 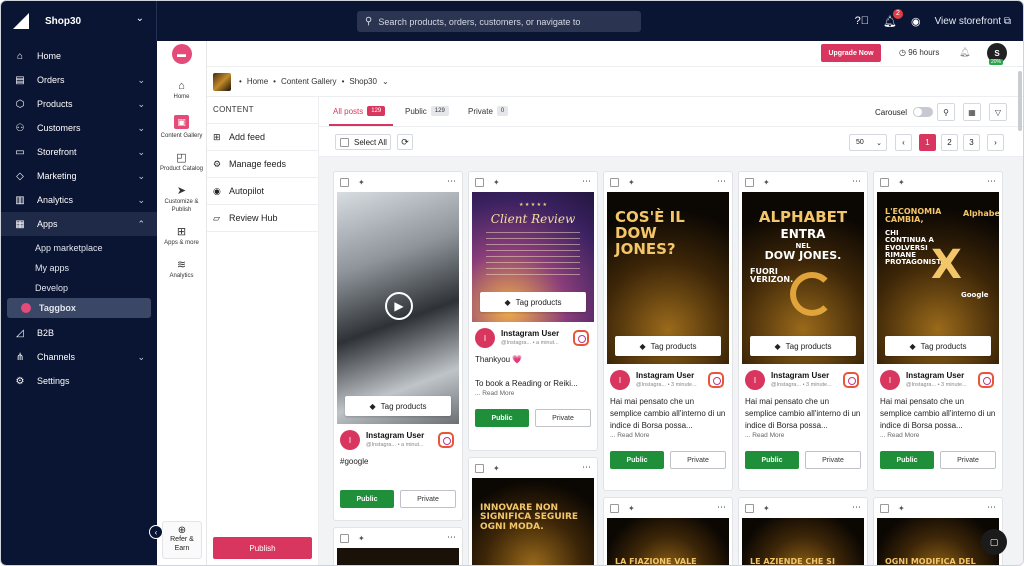 What do you see at coordinates (262, 164) in the screenshot?
I see `manage-feeds-item: ⚙ Manage feeds` at bounding box center [262, 164].